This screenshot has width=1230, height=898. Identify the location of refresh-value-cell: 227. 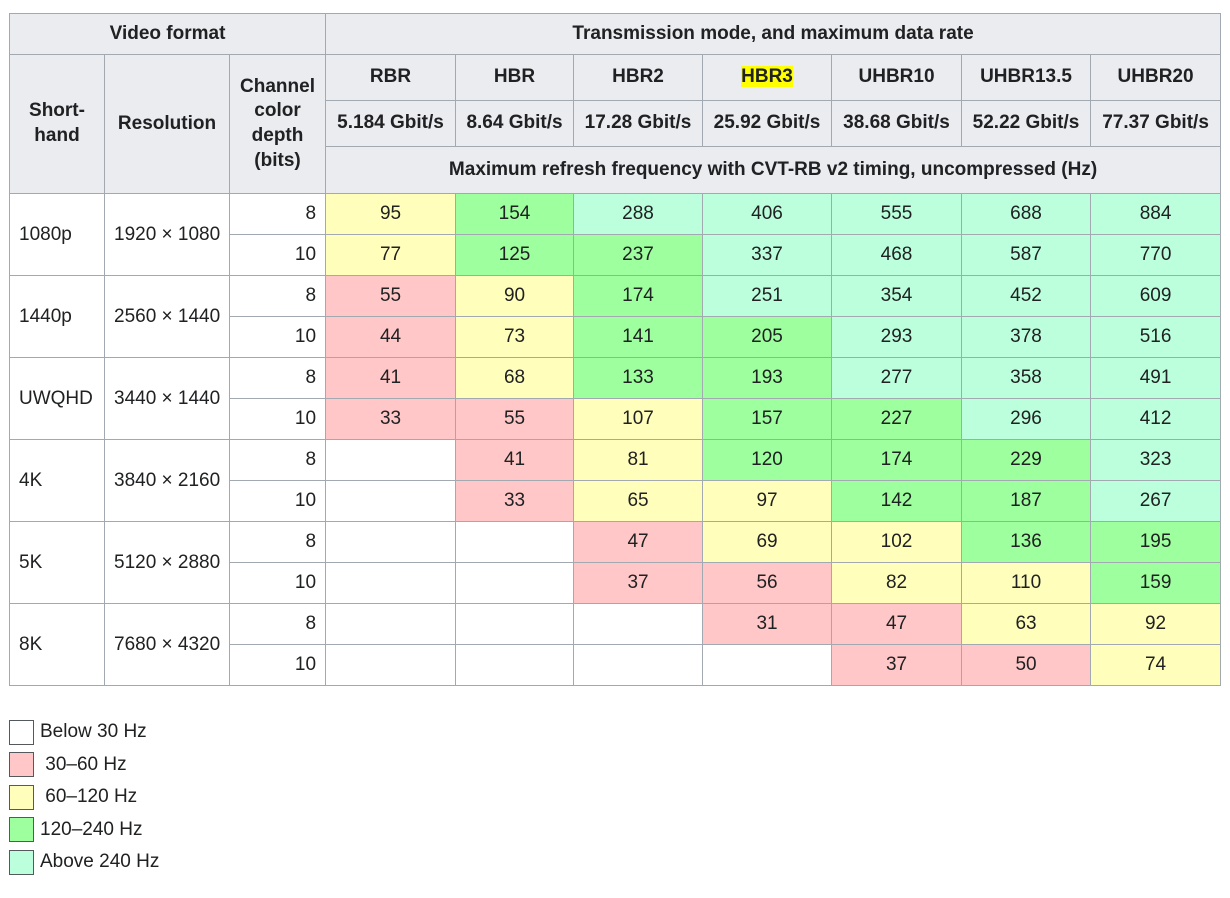
(897, 419).